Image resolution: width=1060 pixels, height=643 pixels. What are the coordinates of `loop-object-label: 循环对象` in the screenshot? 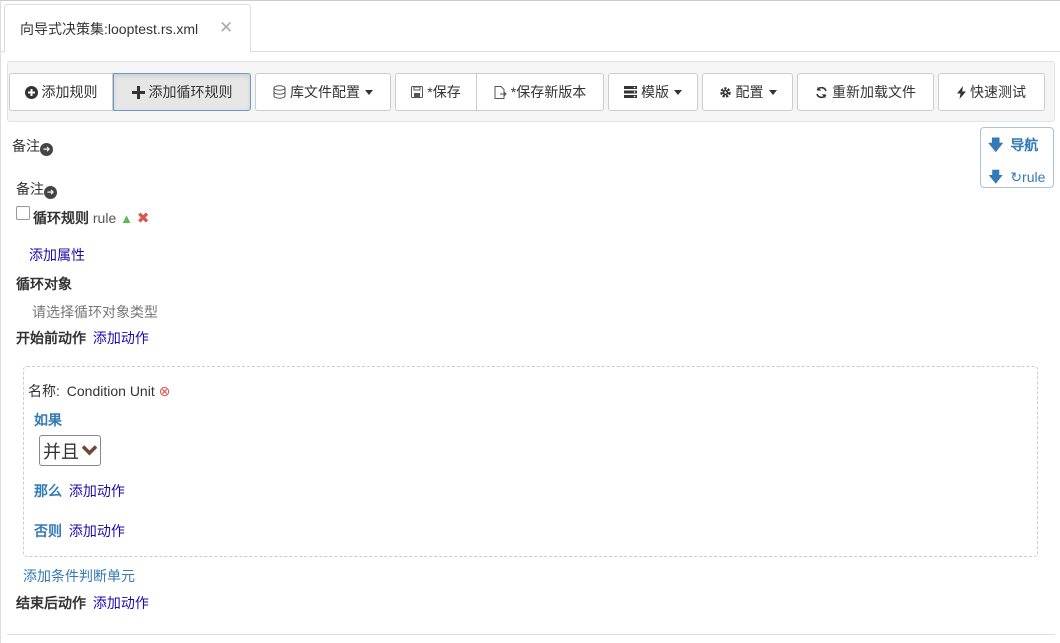 It's located at (44, 284).